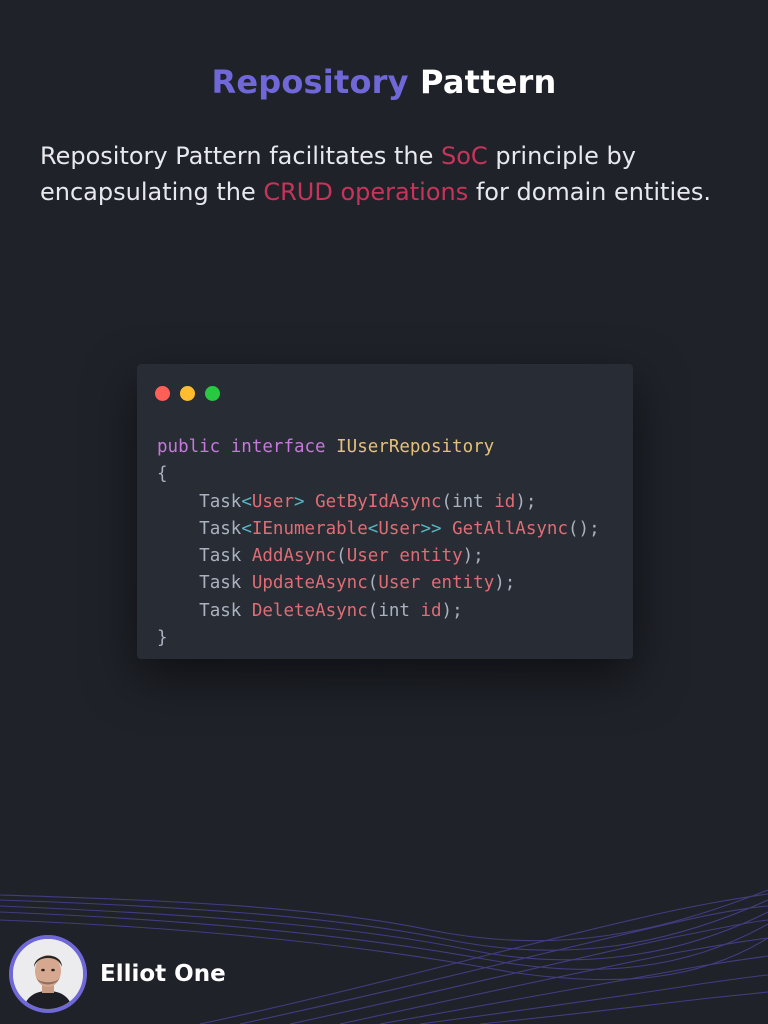 The height and width of the screenshot is (1024, 768). I want to click on code-method: GetAllAsync, so click(510, 528).